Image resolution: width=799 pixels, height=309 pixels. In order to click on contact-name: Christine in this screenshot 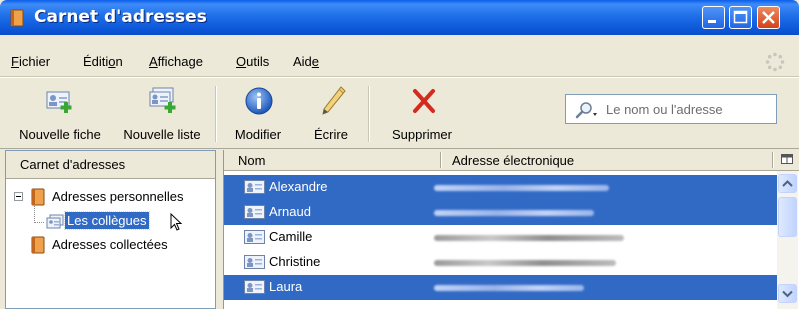, I will do `click(295, 261)`.